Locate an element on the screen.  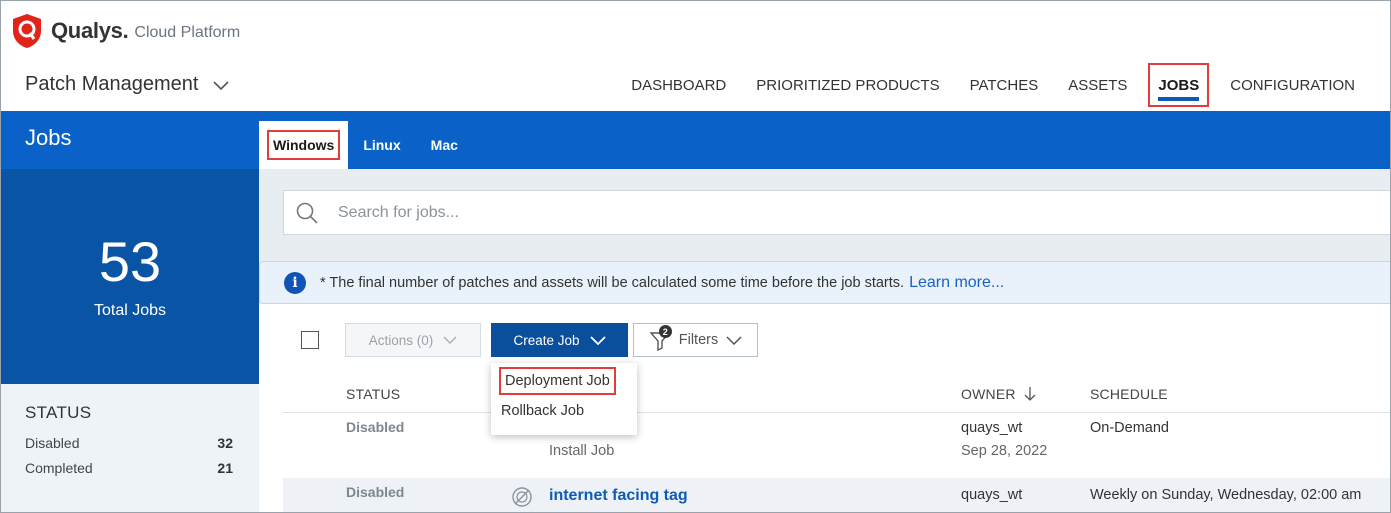
tab-windows: Windows is located at coordinates (304, 145).